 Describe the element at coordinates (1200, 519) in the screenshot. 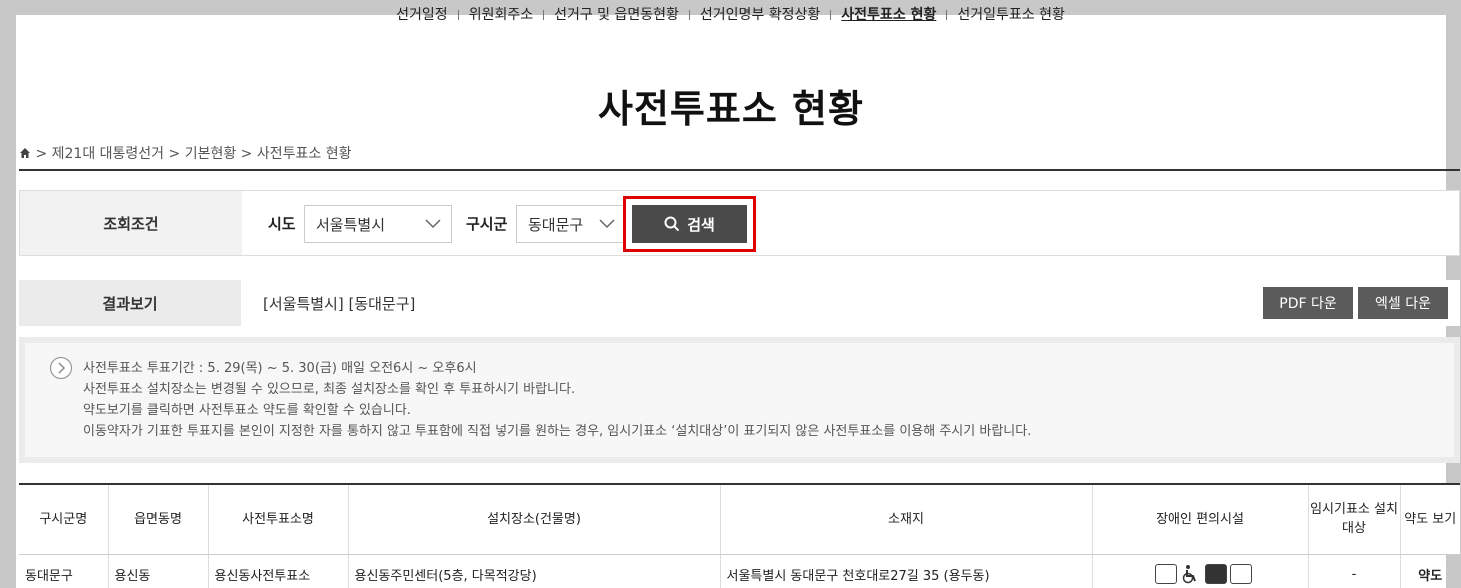

I see `col-header-facilities: 장애인 편의시설` at that location.